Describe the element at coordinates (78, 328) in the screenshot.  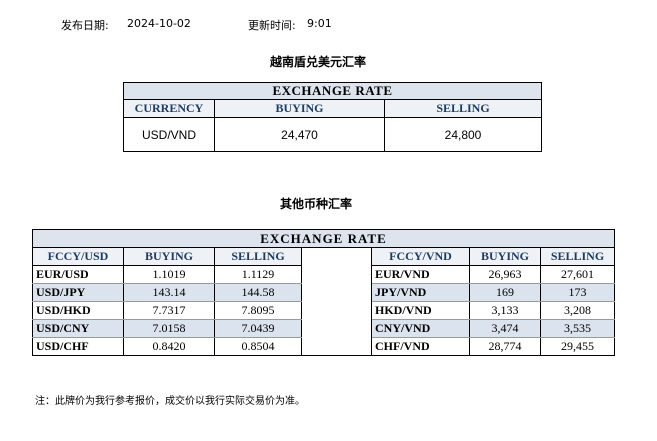
I see `usd-pair-cell: USD/CNY` at that location.